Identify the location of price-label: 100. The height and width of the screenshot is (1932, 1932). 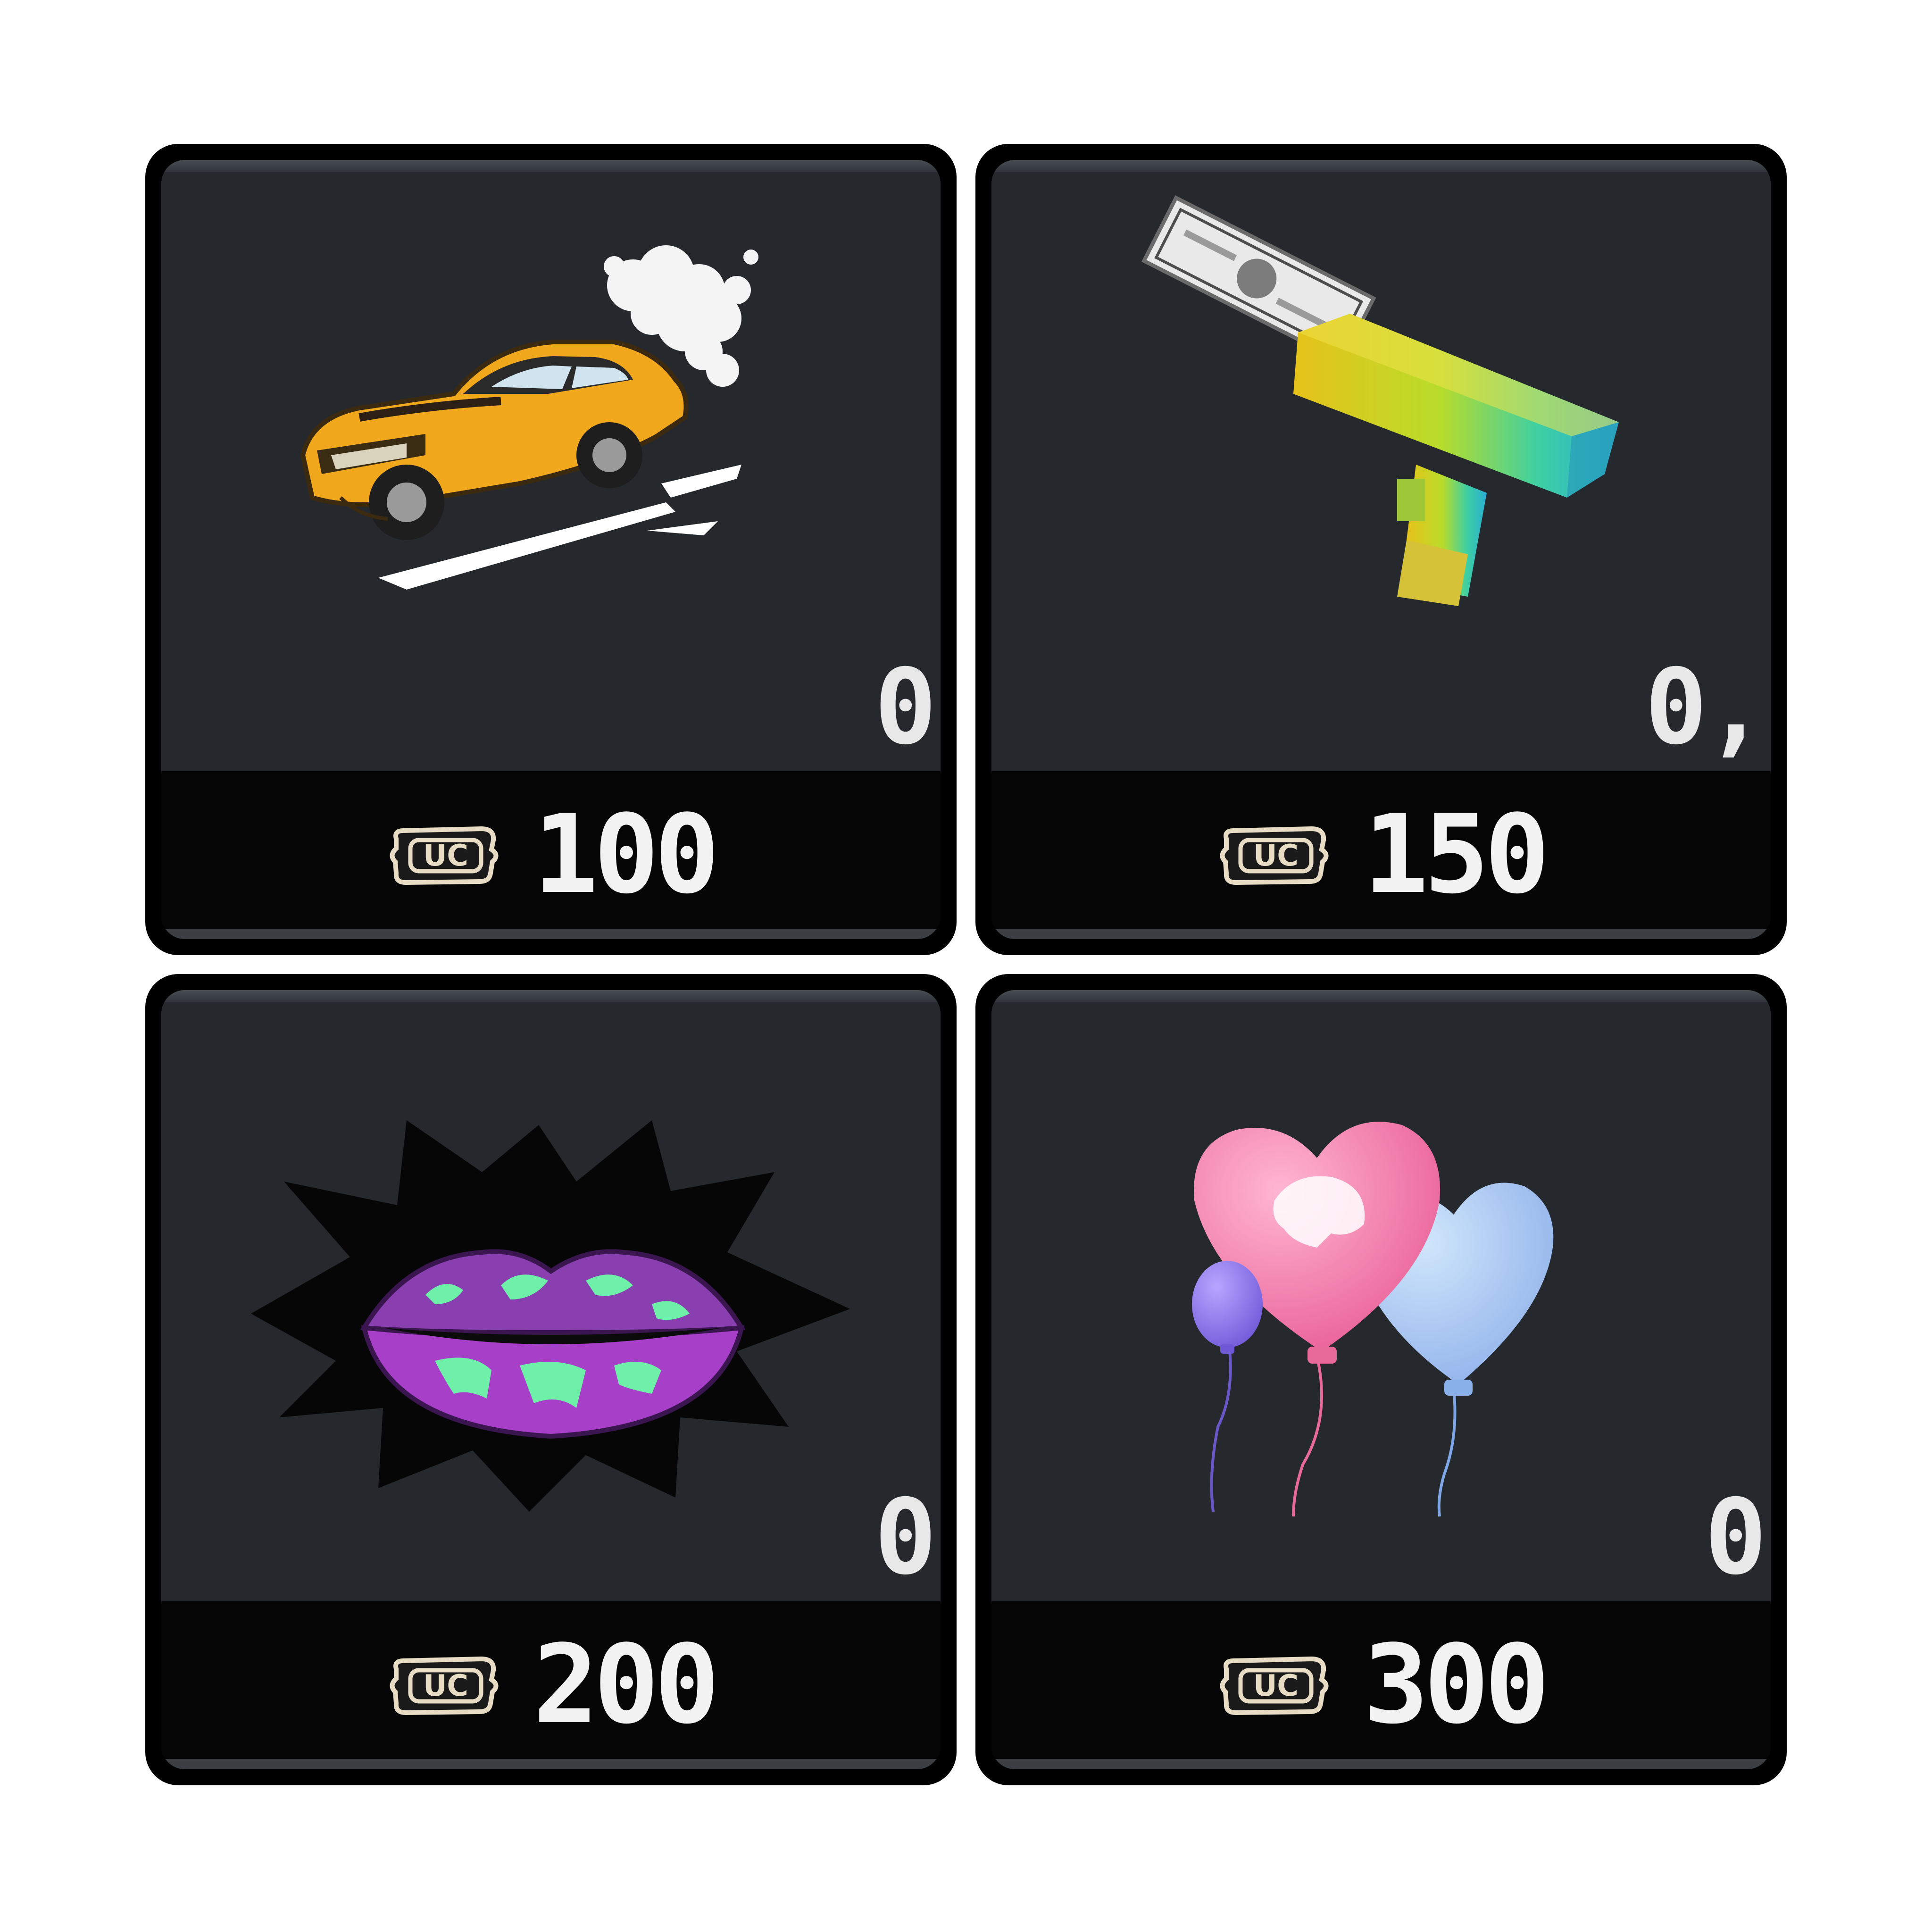
(626, 855).